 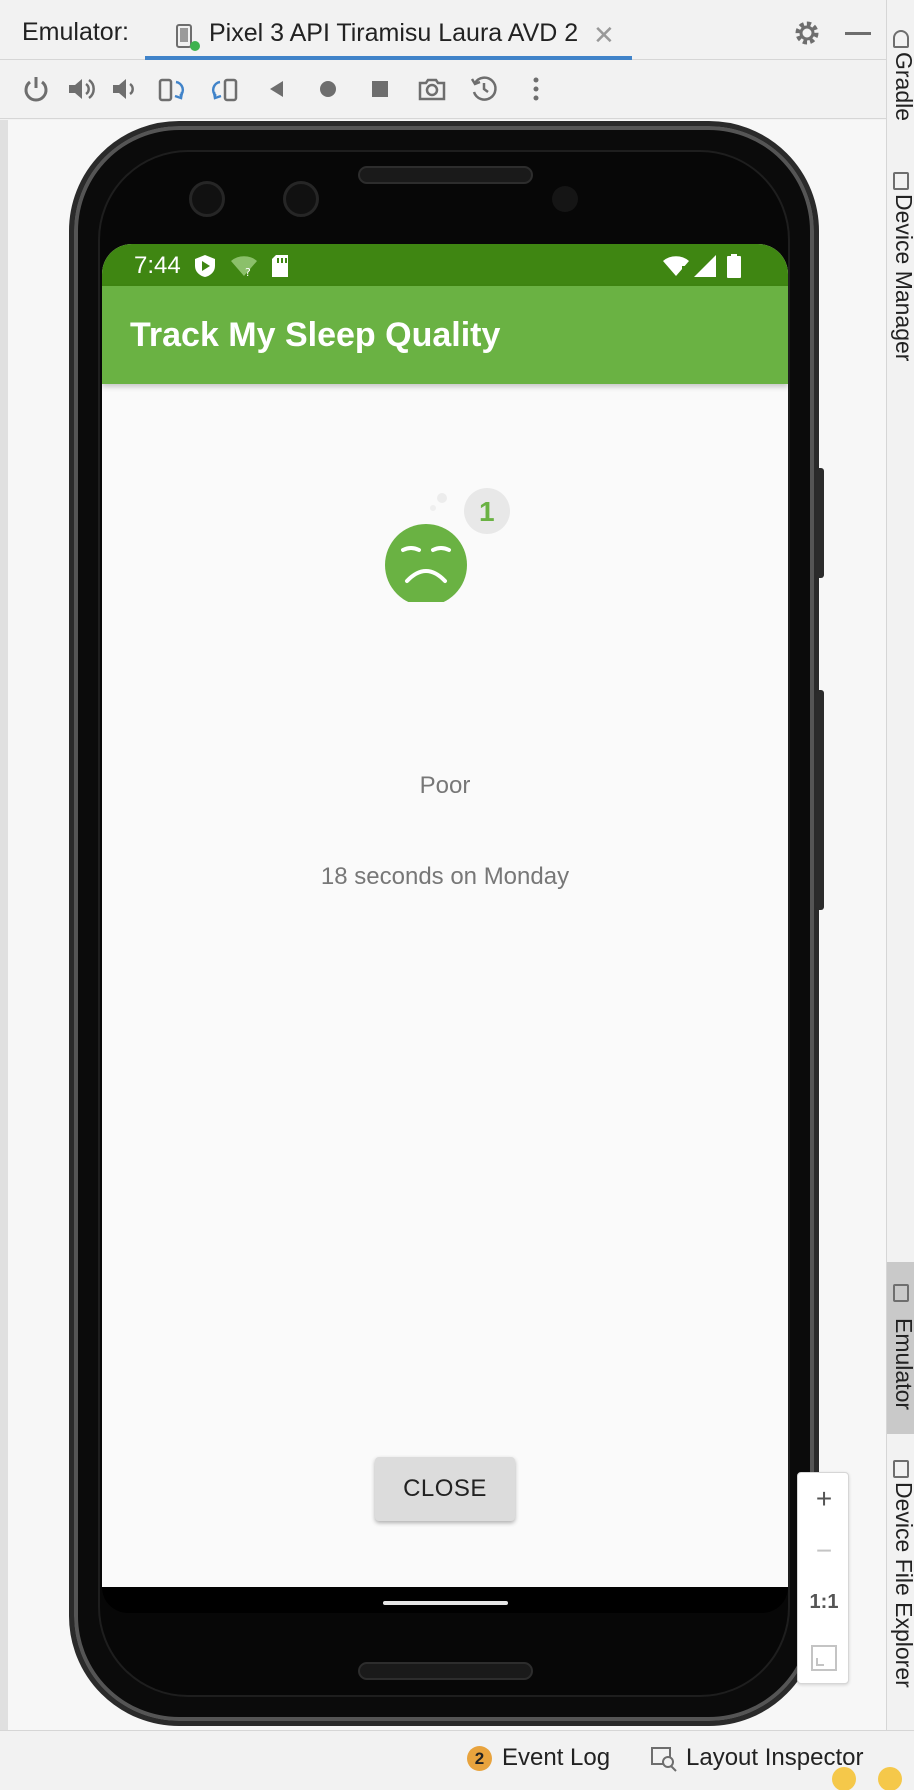 What do you see at coordinates (479, 1758) in the screenshot?
I see `event-log-count-badge: 2` at bounding box center [479, 1758].